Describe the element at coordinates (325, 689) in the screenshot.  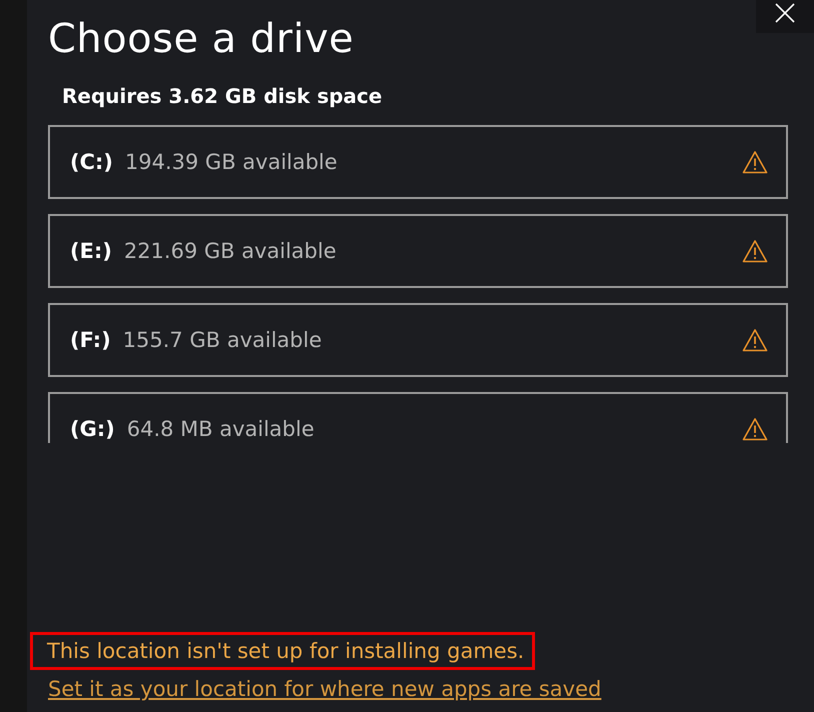
I see `set-location-link: Set it as your location for where new apps are saved` at that location.